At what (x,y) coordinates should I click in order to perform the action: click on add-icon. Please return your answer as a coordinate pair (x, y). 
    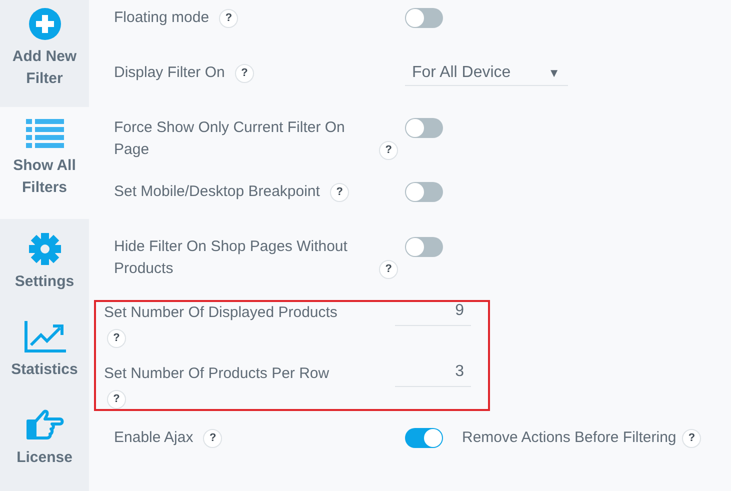
    Looking at the image, I should click on (44, 24).